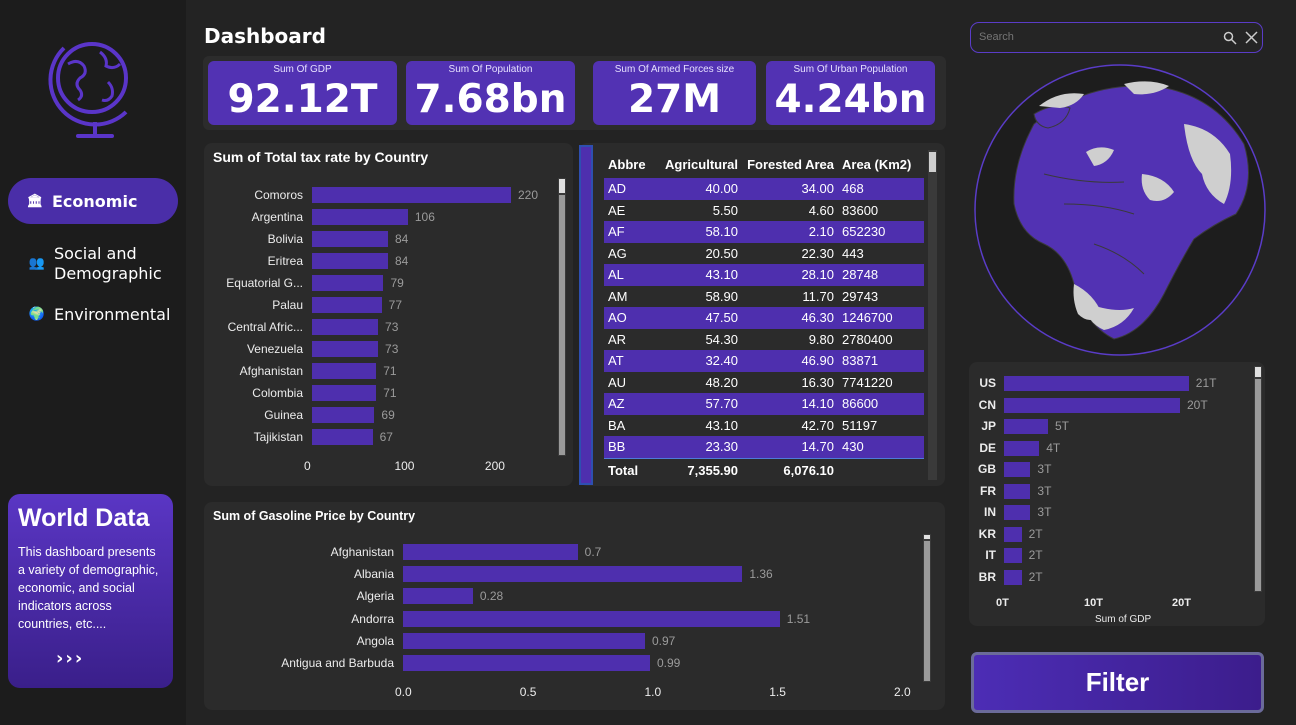  What do you see at coordinates (764, 275) in the screenshot?
I see `table-row: AL 43.10 28.10 28748` at bounding box center [764, 275].